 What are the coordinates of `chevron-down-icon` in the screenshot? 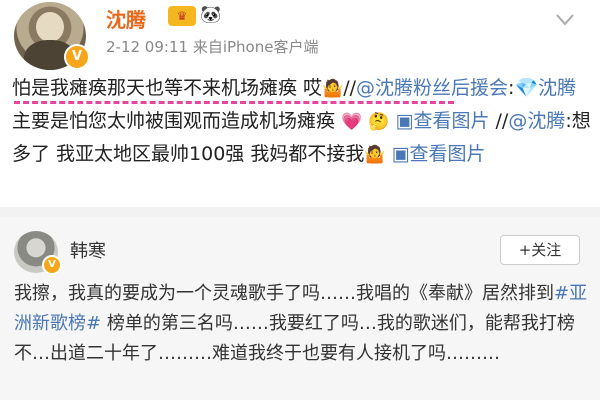 It's located at (565, 20).